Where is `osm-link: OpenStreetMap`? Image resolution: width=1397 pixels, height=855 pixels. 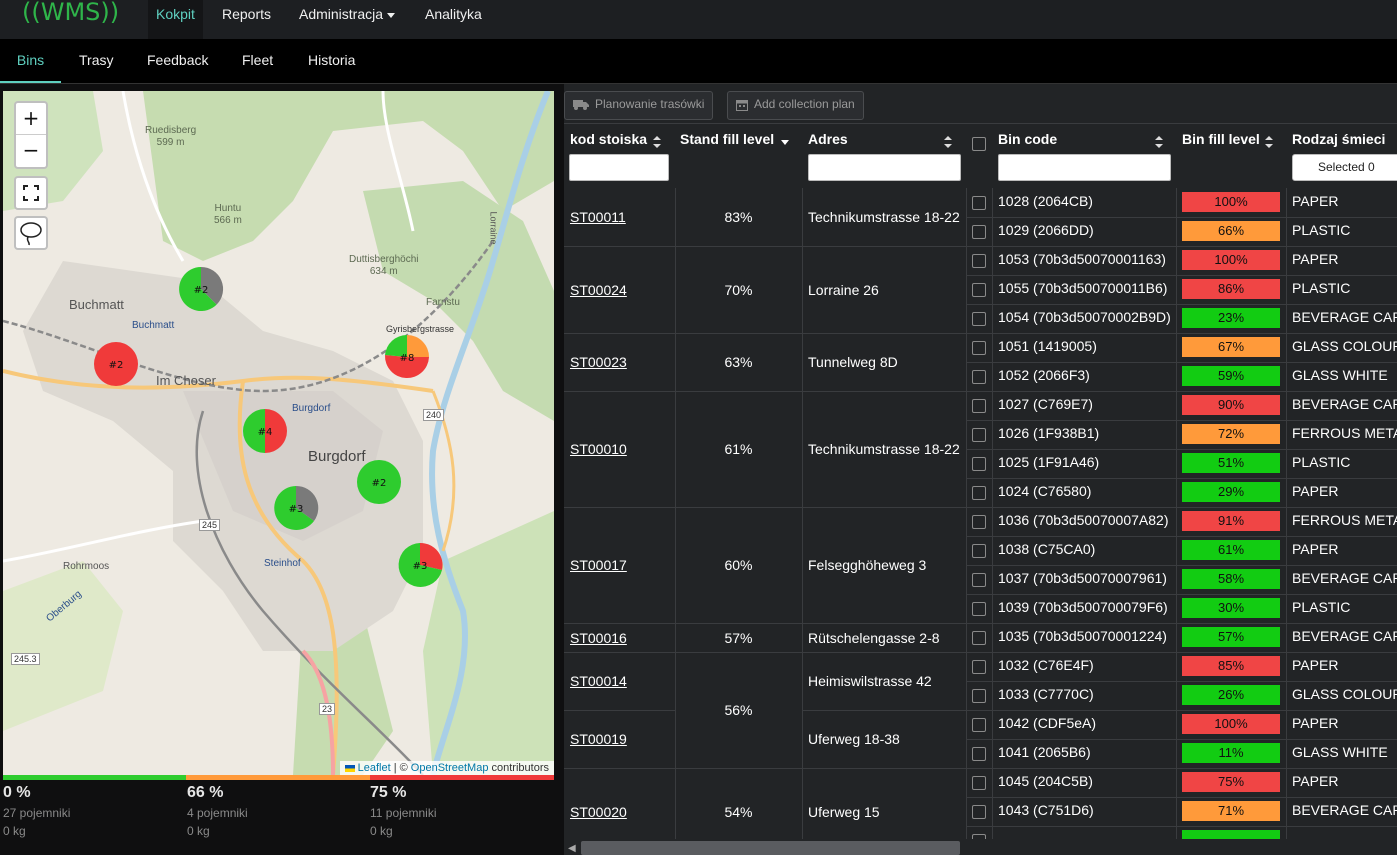 osm-link: OpenStreetMap is located at coordinates (450, 768).